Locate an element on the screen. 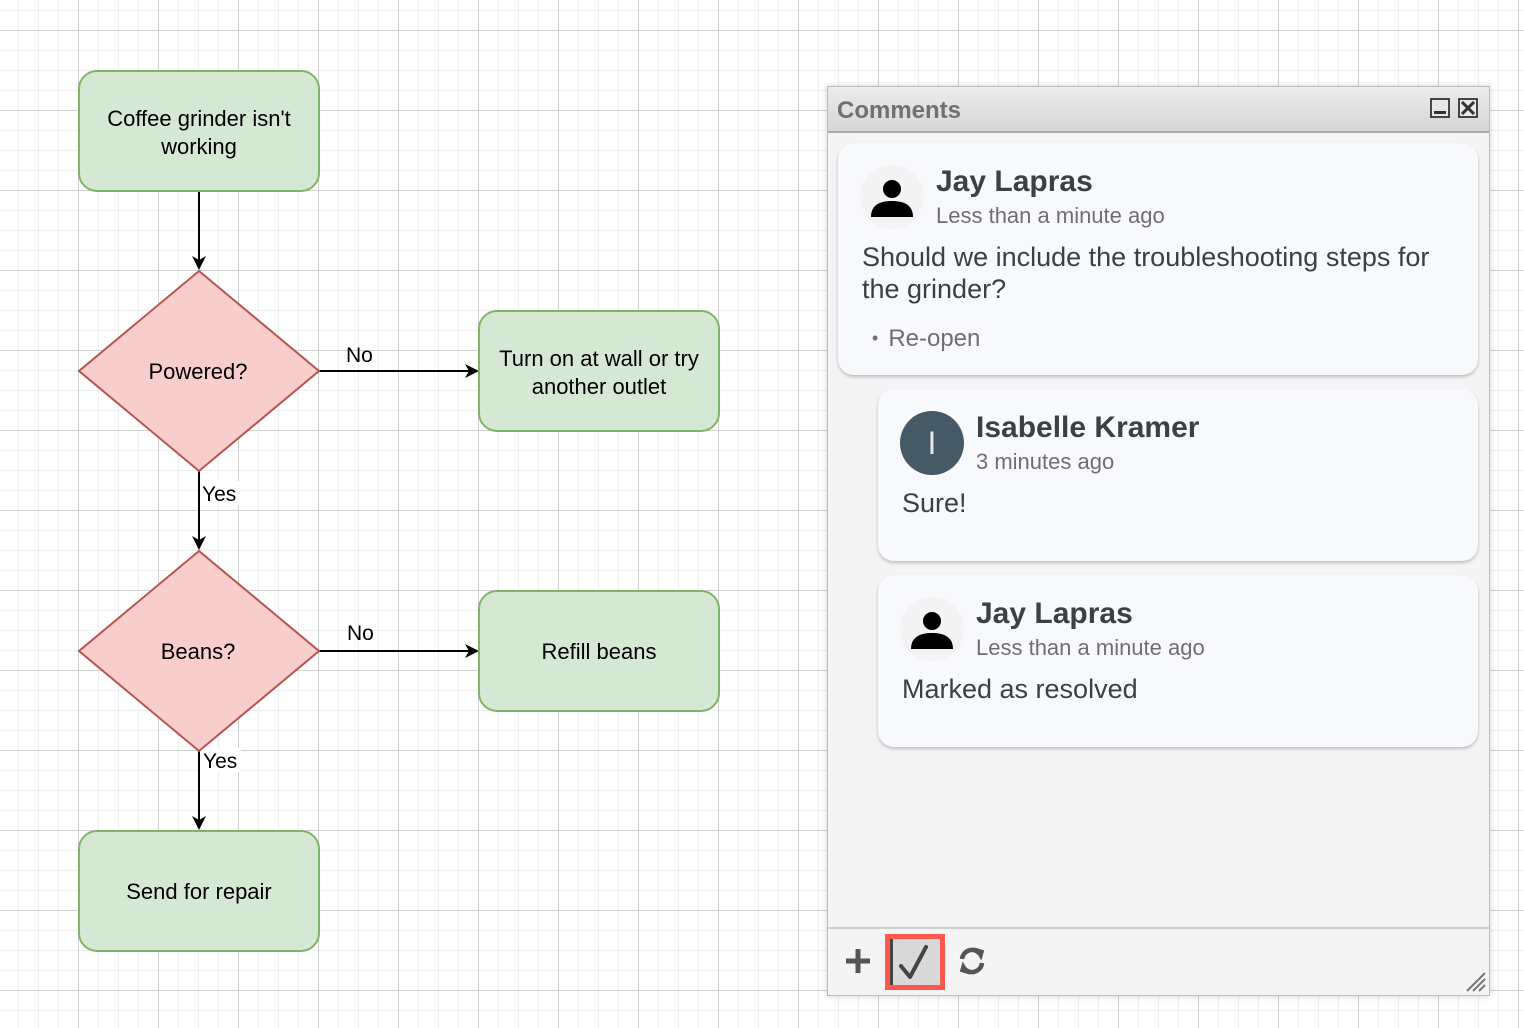  close-icon is located at coordinates (1468, 108).